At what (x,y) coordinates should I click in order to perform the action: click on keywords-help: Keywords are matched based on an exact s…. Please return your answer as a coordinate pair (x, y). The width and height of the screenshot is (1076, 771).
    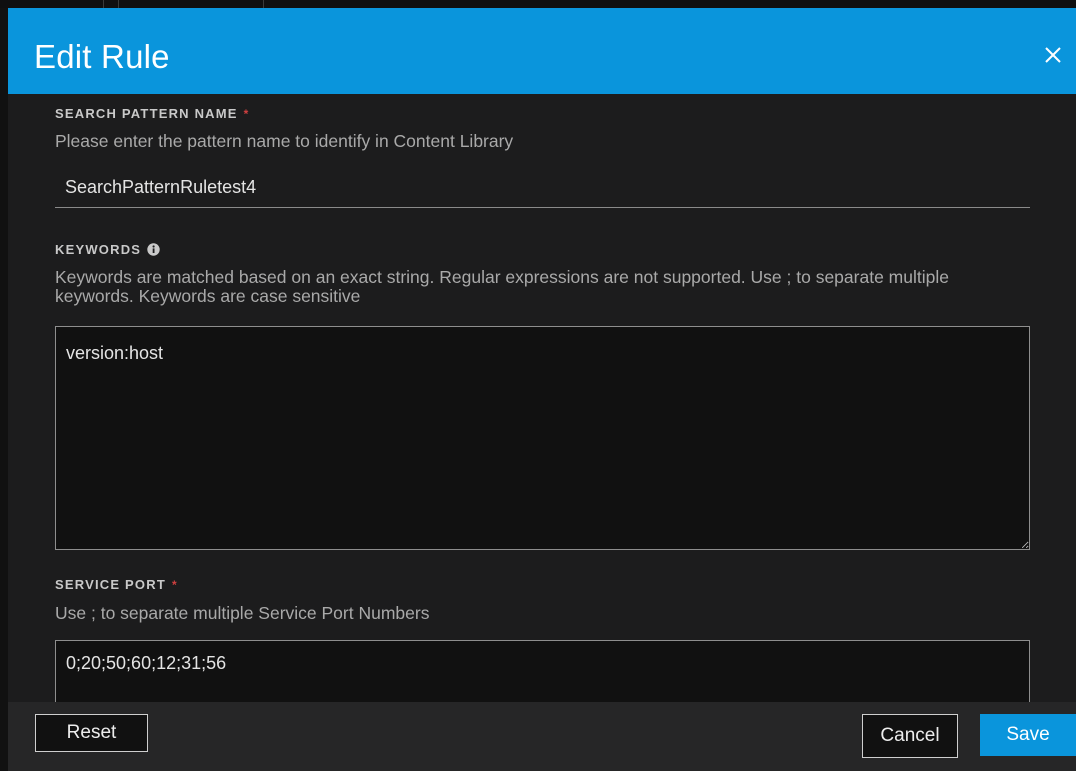
    Looking at the image, I should click on (502, 286).